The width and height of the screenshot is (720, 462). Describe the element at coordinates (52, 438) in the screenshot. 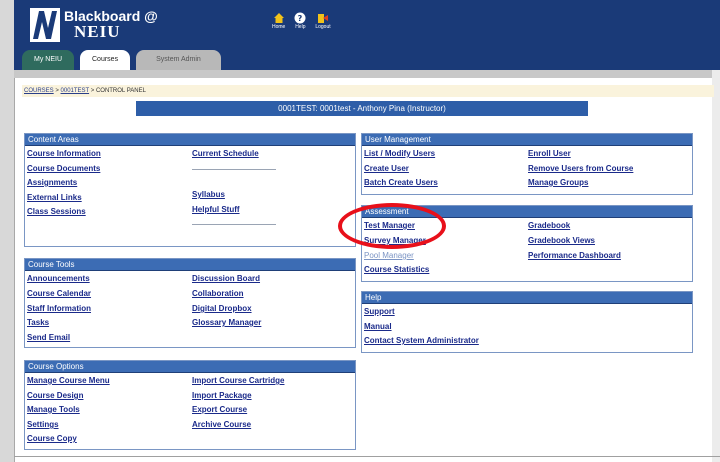

I see `link-course-copy: Course Copy` at that location.